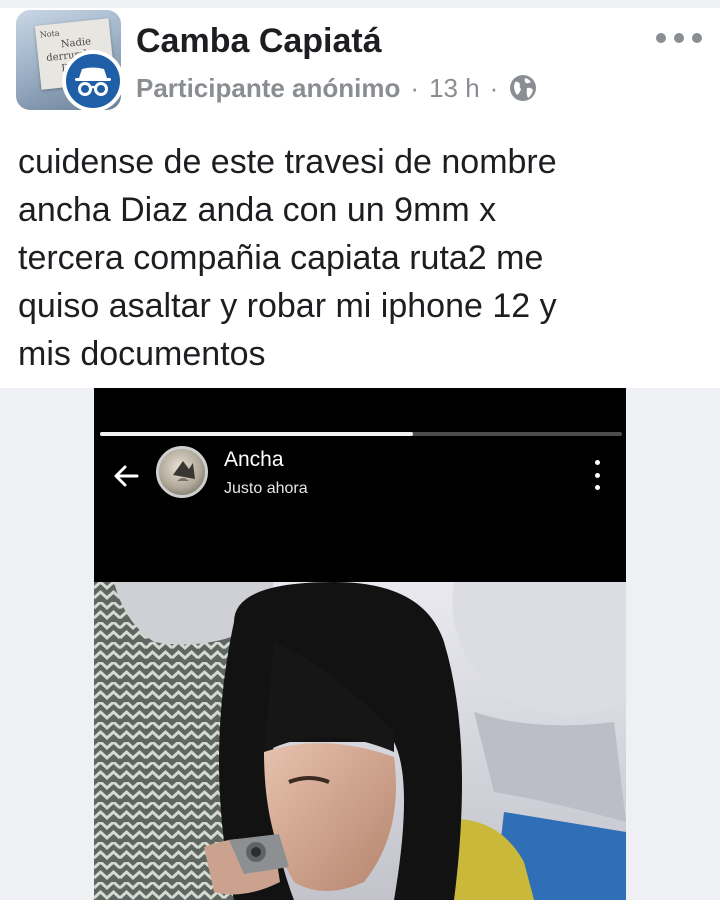  What do you see at coordinates (50, 34) in the screenshot?
I see `note-line: Nota` at bounding box center [50, 34].